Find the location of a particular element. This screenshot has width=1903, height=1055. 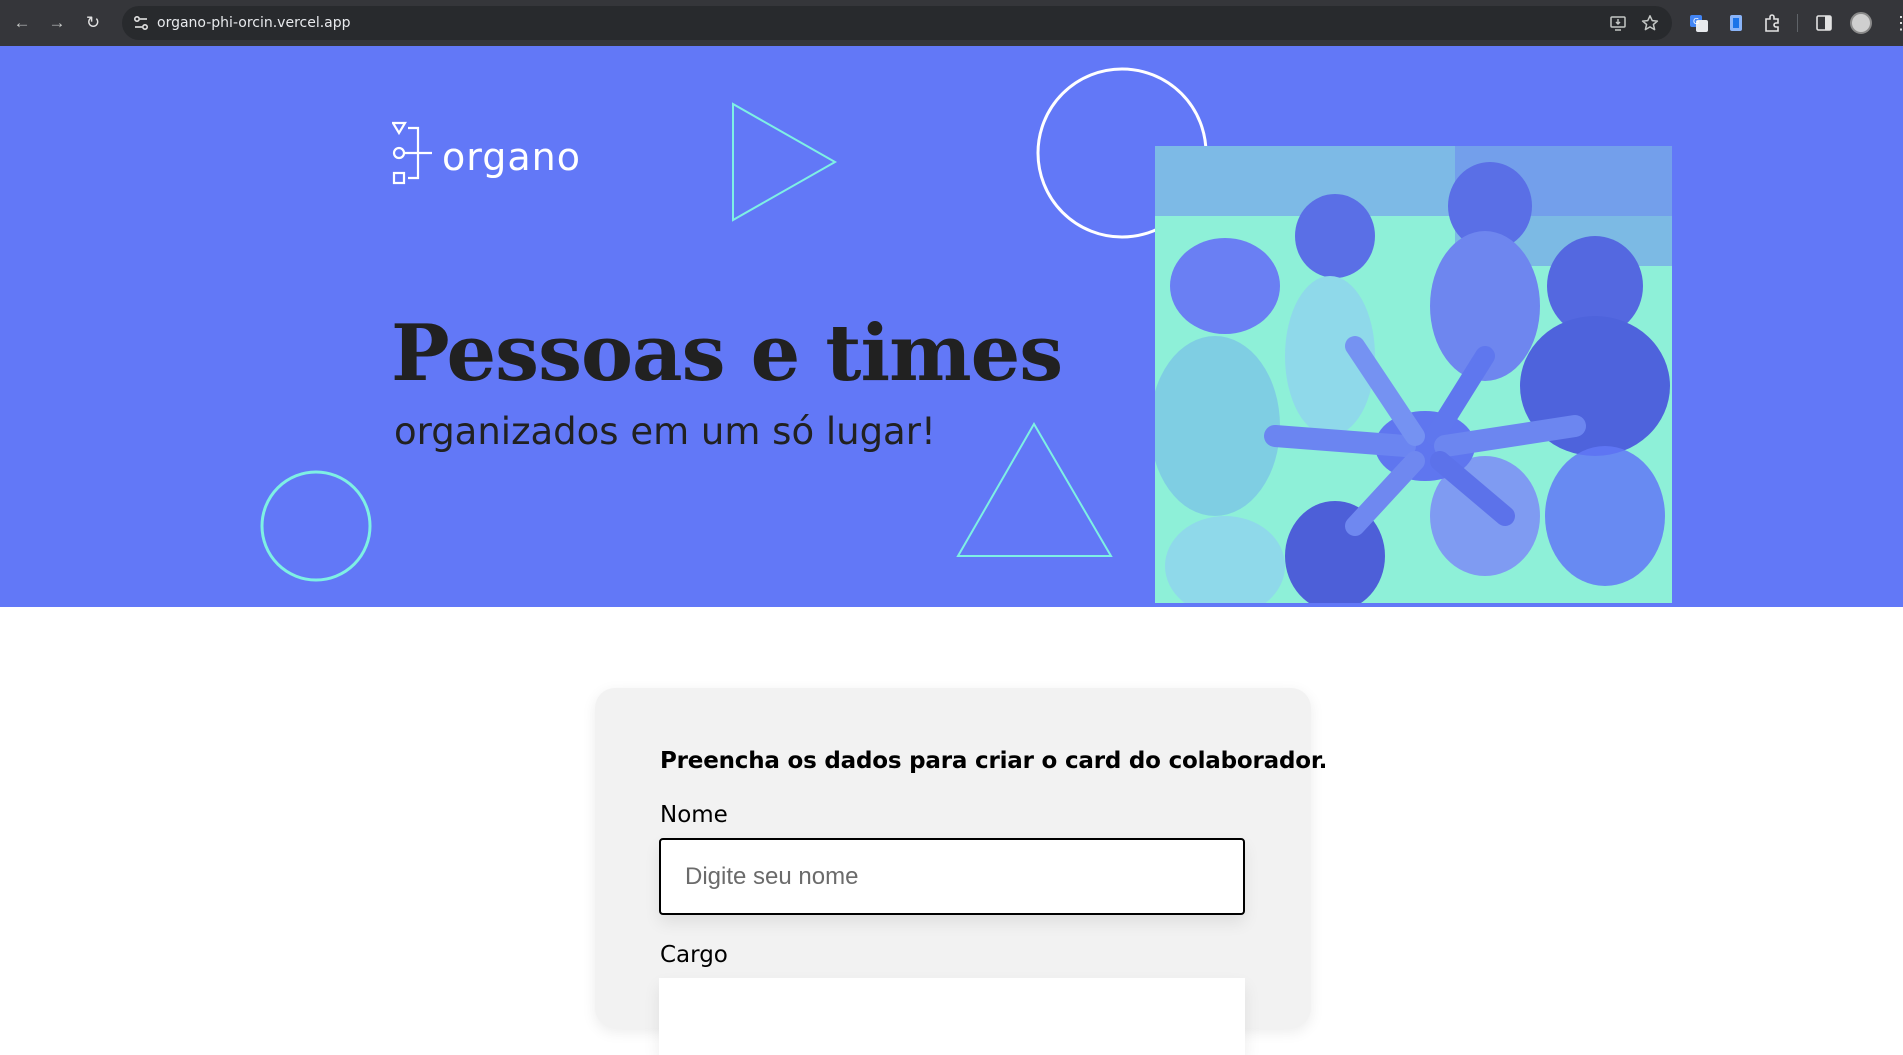

hero-headline: Pessoas e times is located at coordinates (727, 353).